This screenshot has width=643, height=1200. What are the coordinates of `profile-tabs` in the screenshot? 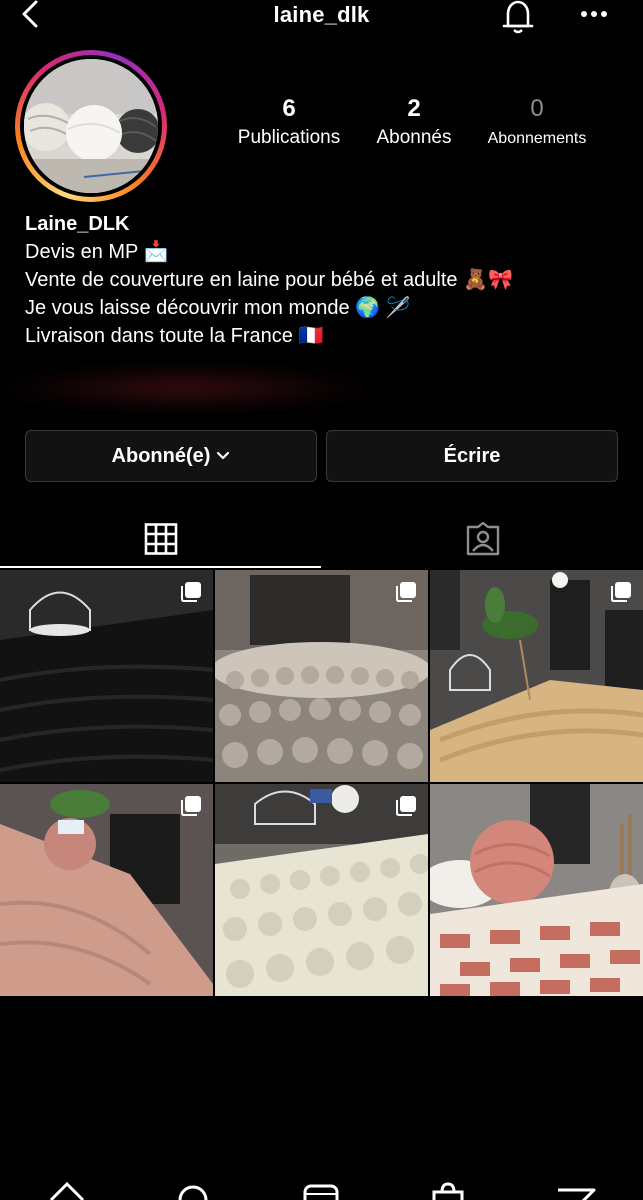 It's located at (321, 539).